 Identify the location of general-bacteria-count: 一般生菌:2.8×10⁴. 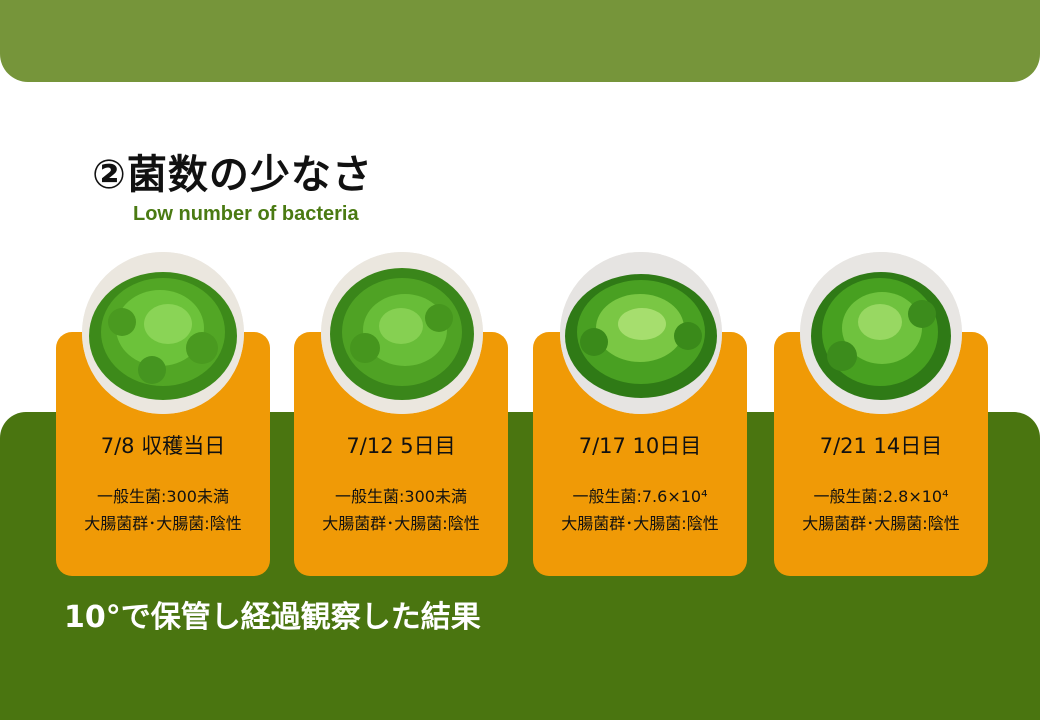
(881, 496).